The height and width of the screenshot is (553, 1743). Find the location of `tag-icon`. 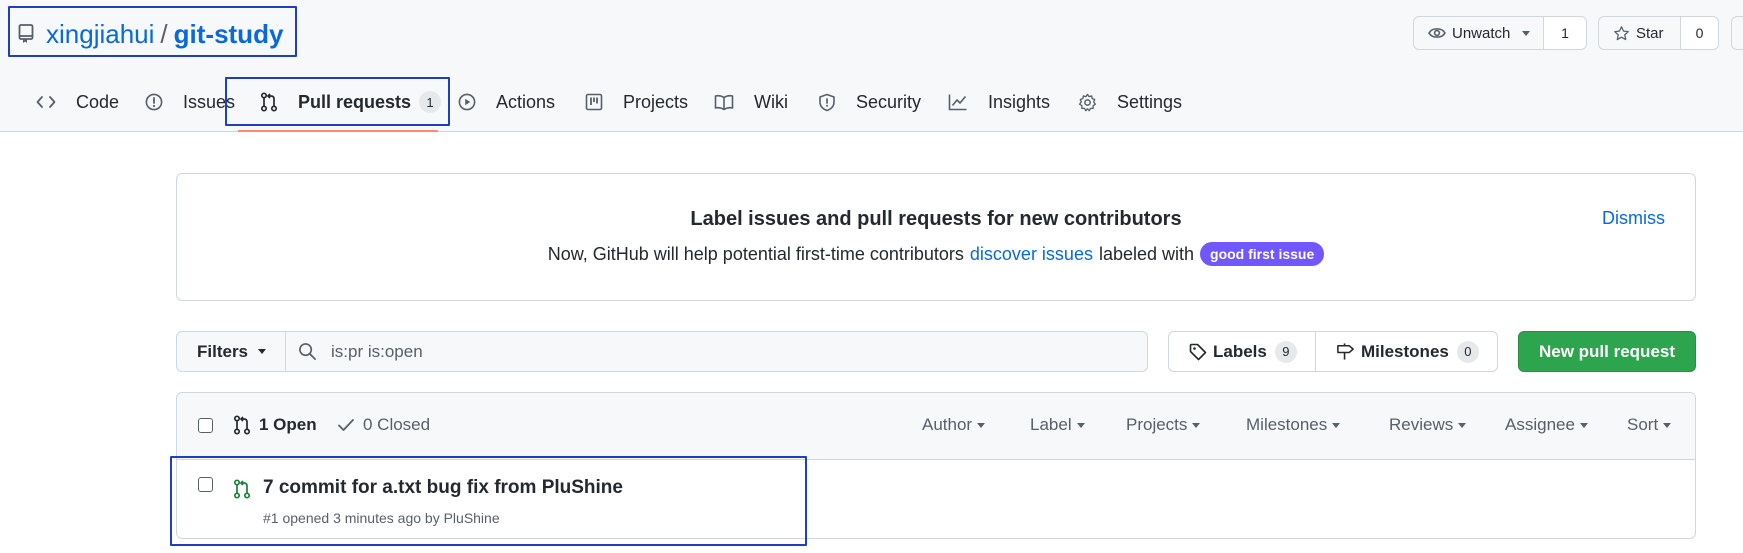

tag-icon is located at coordinates (1198, 352).